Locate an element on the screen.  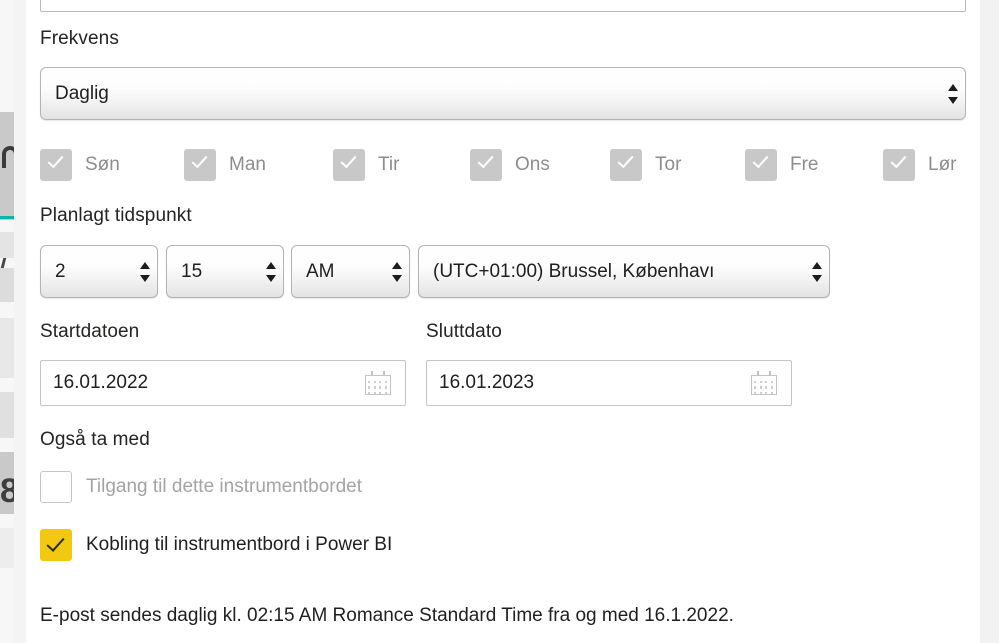
day-label: Man is located at coordinates (247, 164).